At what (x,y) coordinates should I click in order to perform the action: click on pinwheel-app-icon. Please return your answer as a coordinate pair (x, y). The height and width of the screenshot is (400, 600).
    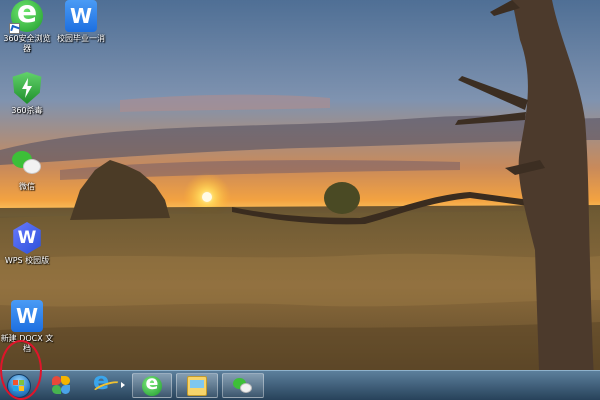
    Looking at the image, I should click on (61, 385).